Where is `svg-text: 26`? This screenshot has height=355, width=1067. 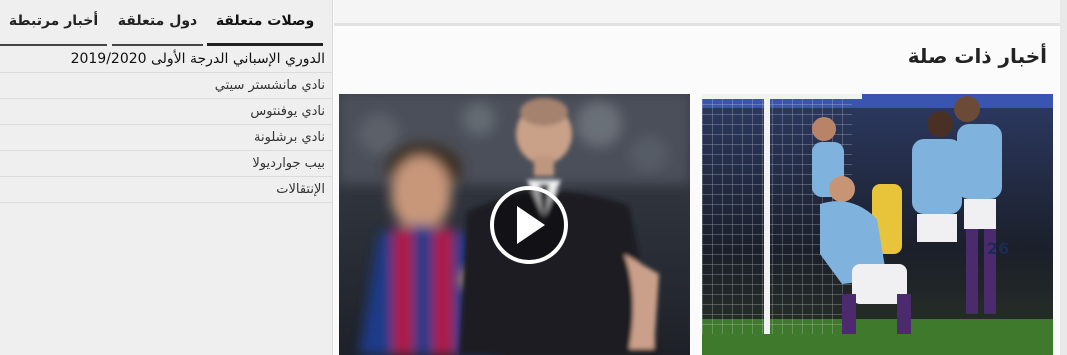 svg-text: 26 is located at coordinates (998, 248).